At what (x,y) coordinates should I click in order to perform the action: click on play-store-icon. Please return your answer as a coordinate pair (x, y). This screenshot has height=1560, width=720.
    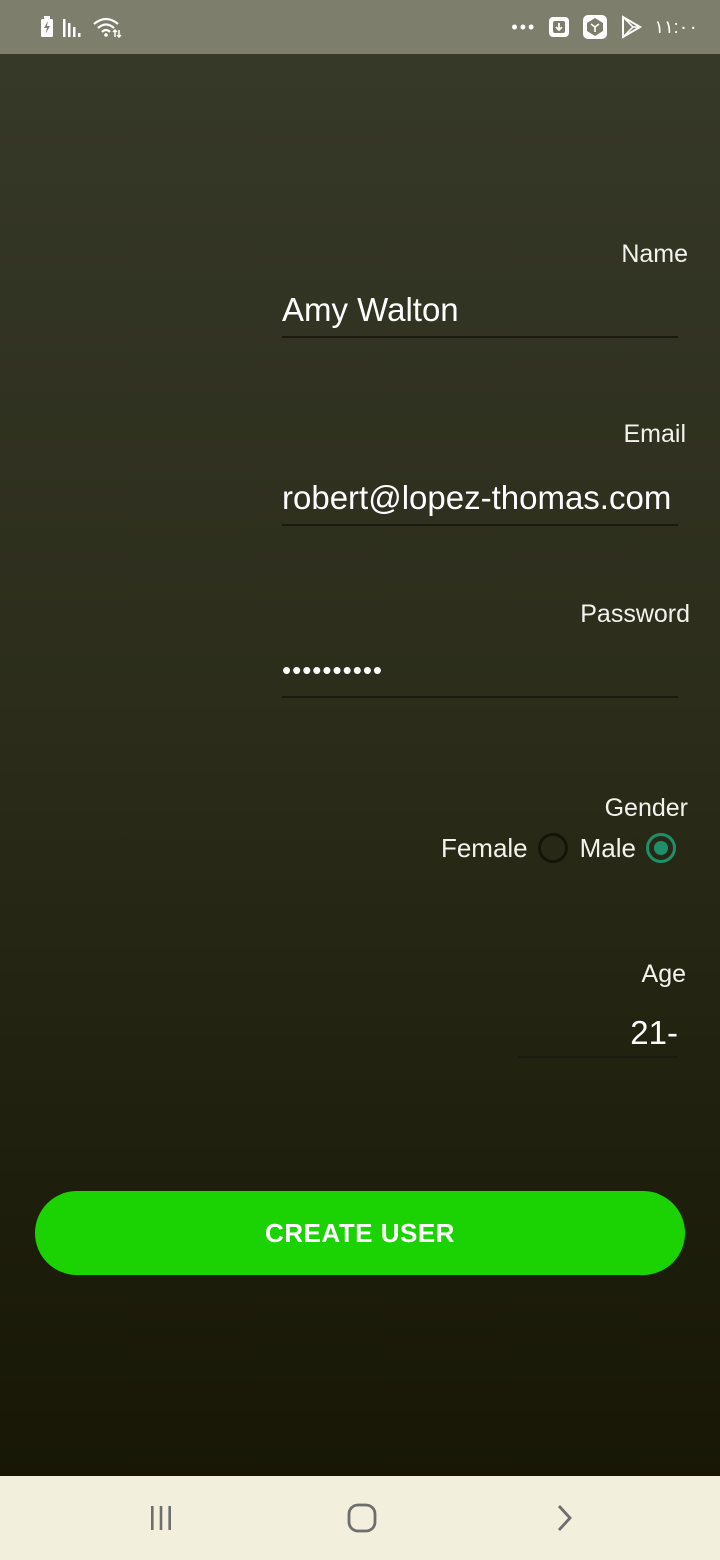
    Looking at the image, I should click on (631, 27).